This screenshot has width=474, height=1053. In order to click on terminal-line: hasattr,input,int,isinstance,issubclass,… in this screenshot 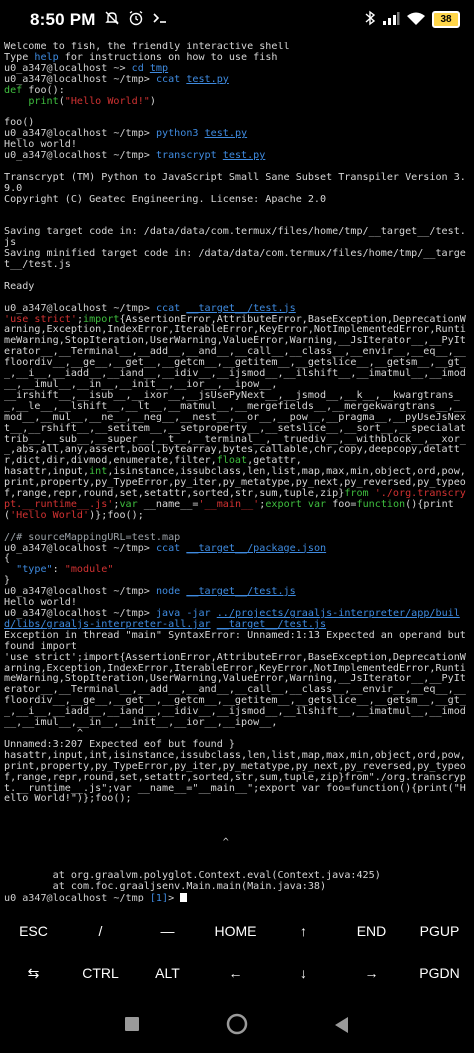, I will do `click(237, 494)`.